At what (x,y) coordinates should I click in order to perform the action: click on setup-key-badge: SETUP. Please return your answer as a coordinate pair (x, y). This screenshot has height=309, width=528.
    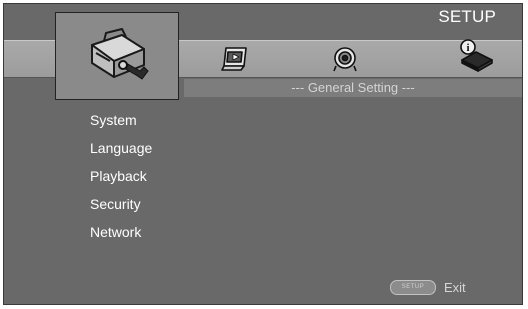
    Looking at the image, I should click on (413, 287).